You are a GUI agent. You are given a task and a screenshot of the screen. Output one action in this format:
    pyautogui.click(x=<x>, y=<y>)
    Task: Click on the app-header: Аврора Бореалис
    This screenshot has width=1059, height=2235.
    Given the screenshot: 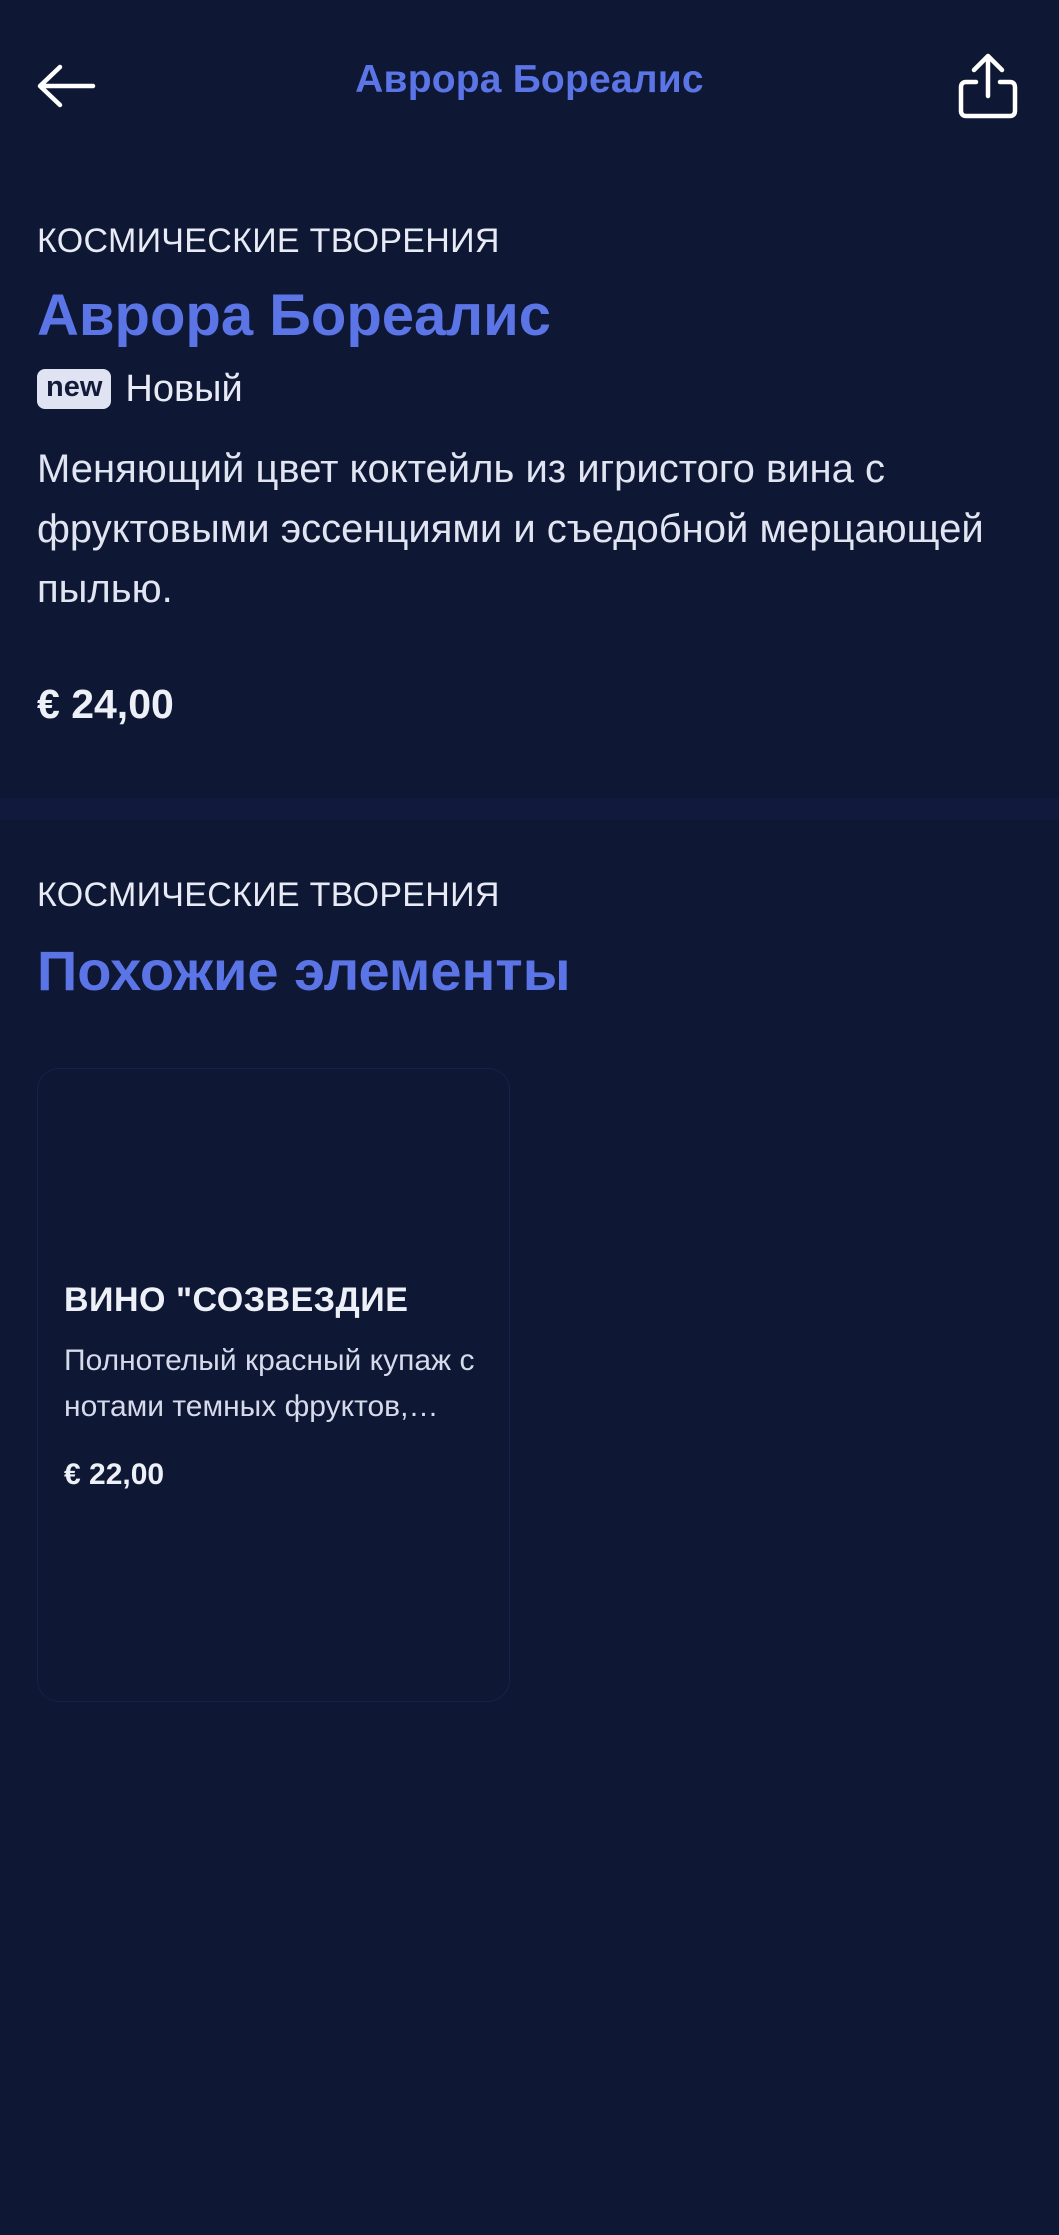 What is the action you would take?
    pyautogui.click(x=529, y=85)
    